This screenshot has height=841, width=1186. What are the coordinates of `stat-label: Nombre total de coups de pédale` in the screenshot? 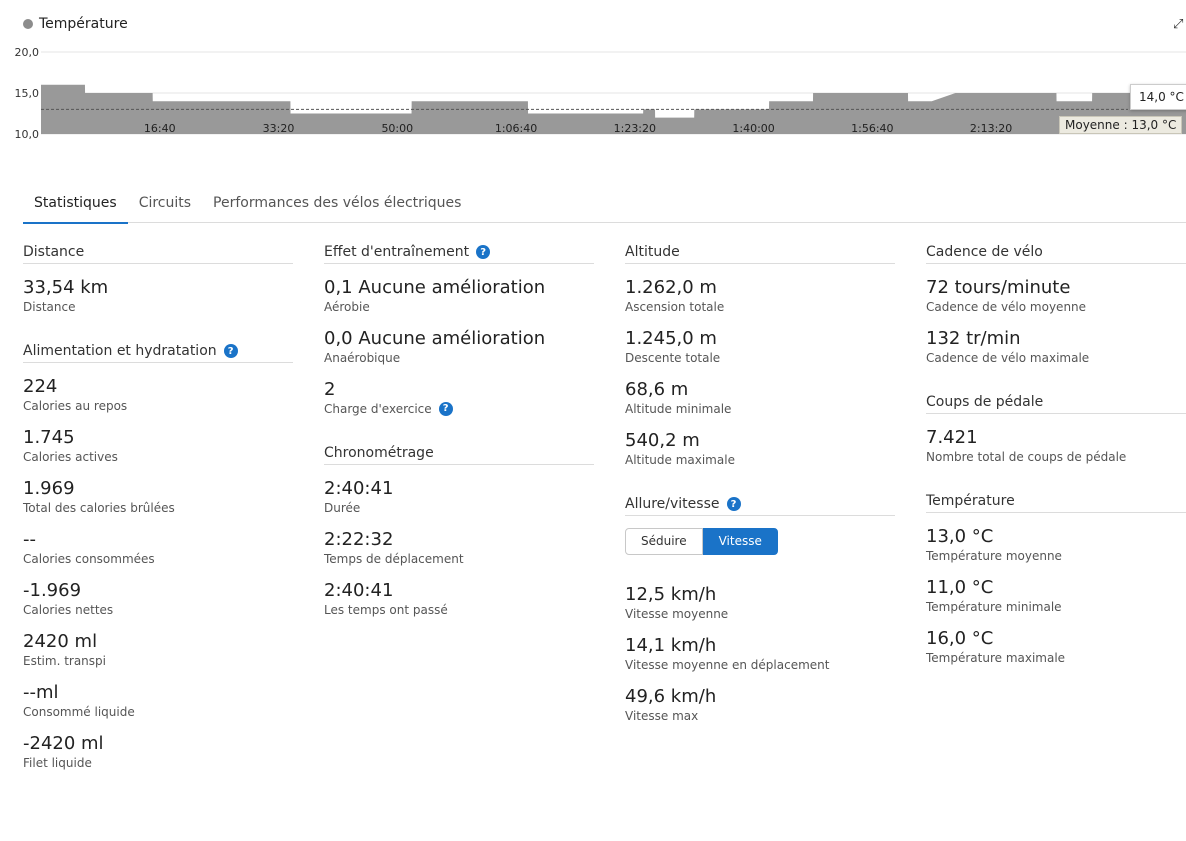 It's located at (1026, 457).